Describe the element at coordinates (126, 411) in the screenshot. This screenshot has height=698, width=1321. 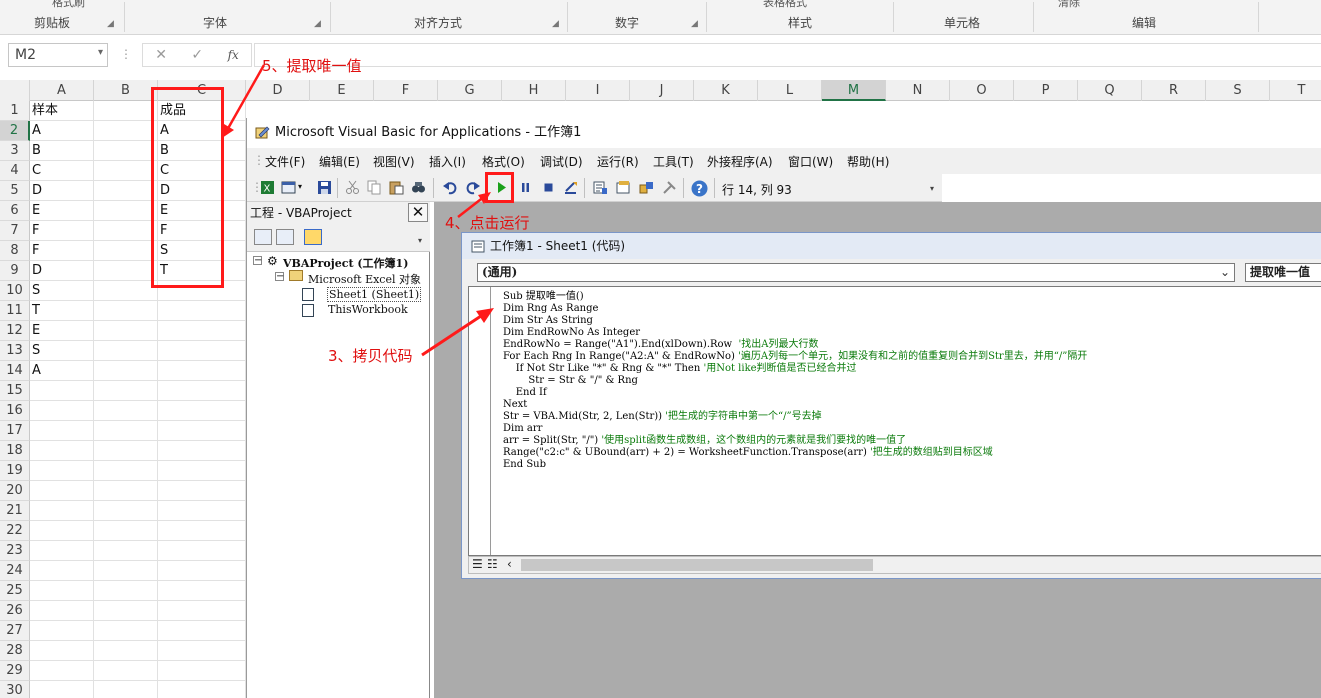
I see `cell-b16` at that location.